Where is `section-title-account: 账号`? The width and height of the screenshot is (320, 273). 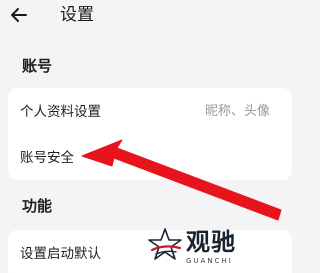 section-title-account: 账号 is located at coordinates (37, 66).